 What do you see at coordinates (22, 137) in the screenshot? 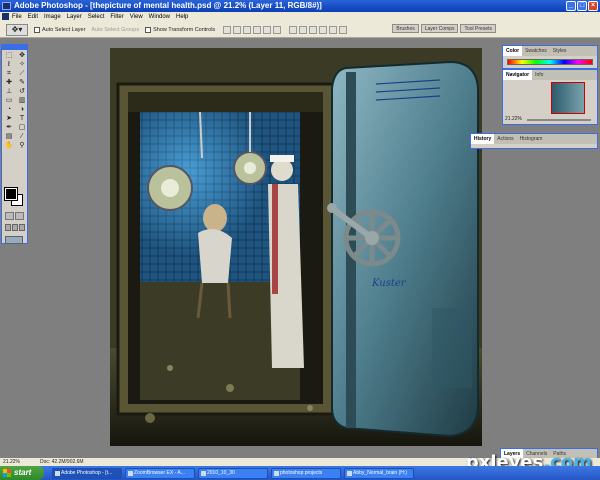
I see `eyedropper-tool-icon: ⁄` at bounding box center [22, 137].